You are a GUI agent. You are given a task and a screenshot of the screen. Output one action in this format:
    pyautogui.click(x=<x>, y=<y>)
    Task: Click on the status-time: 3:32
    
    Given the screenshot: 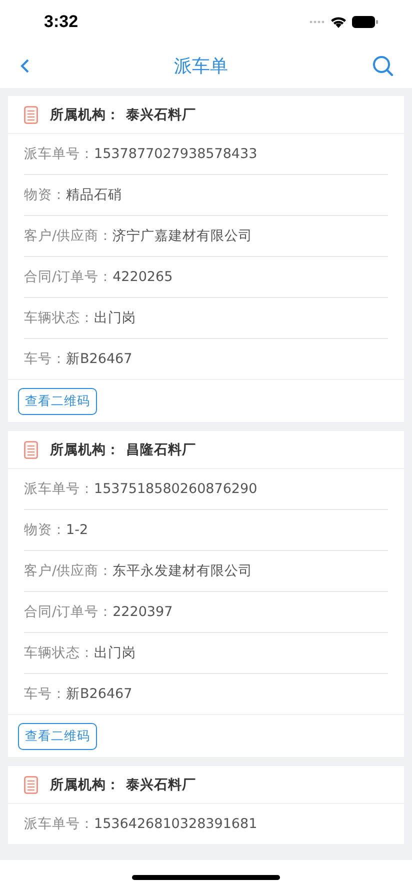 What is the action you would take?
    pyautogui.click(x=61, y=22)
    